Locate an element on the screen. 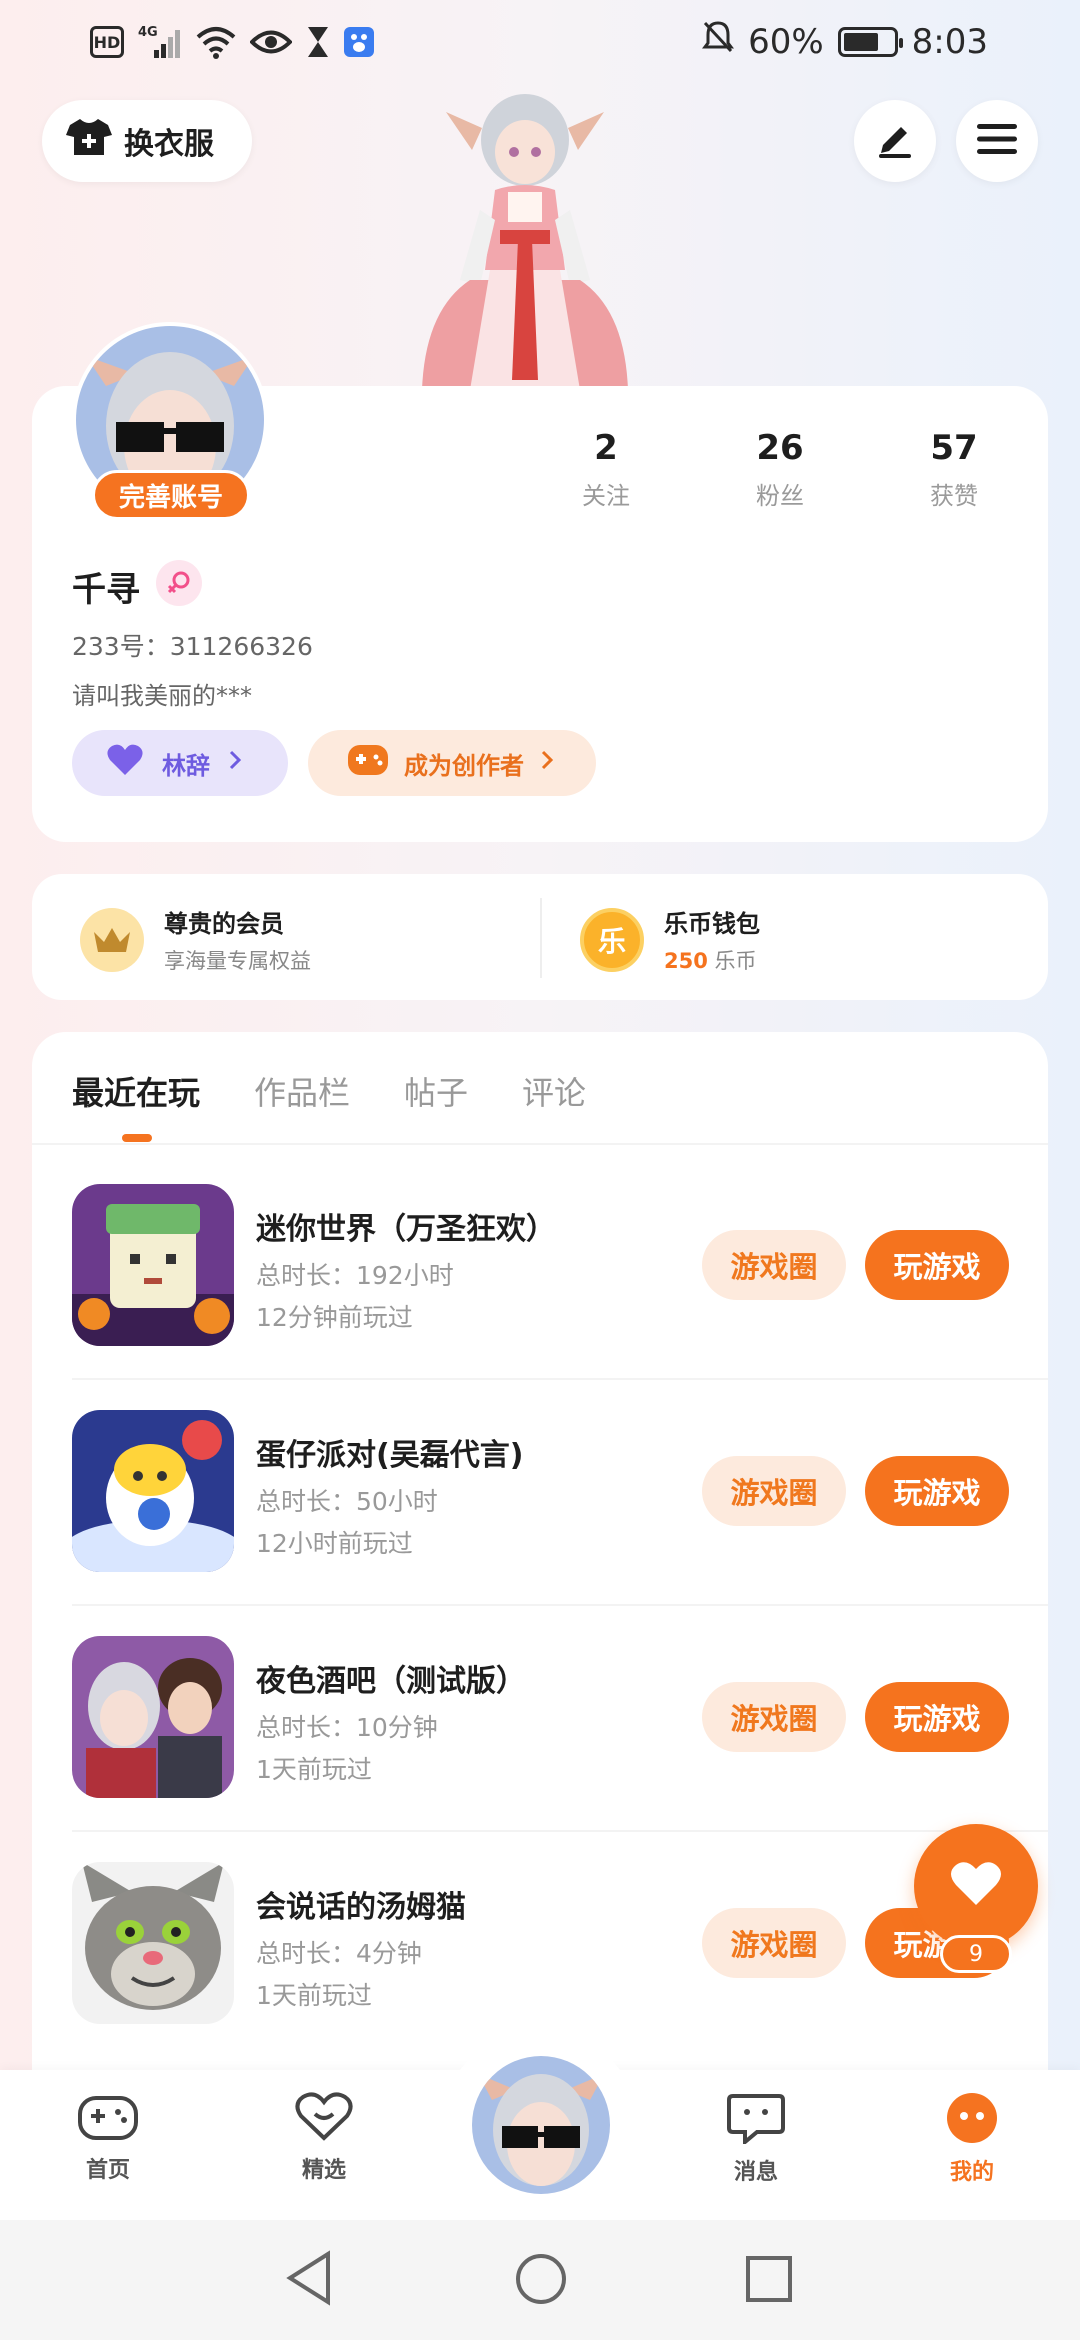 This screenshot has height=2340, width=1080. recents-square-icon is located at coordinates (769, 2281).